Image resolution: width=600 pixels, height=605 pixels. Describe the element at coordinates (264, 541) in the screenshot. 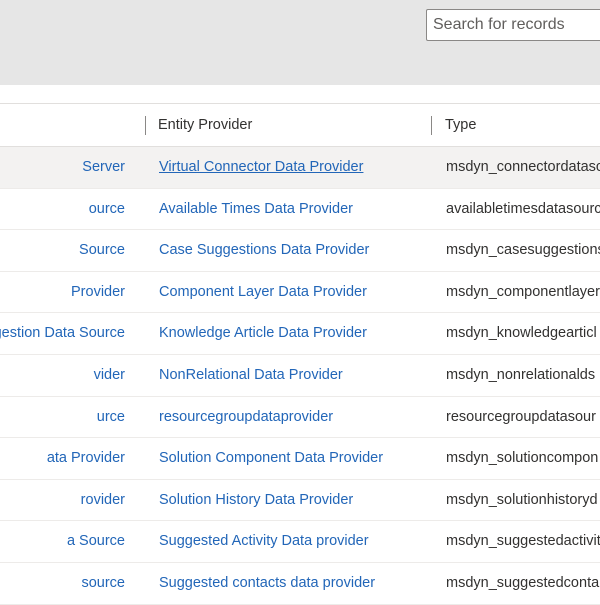

I see `provider-link: Suggested Activity Data provider` at that location.